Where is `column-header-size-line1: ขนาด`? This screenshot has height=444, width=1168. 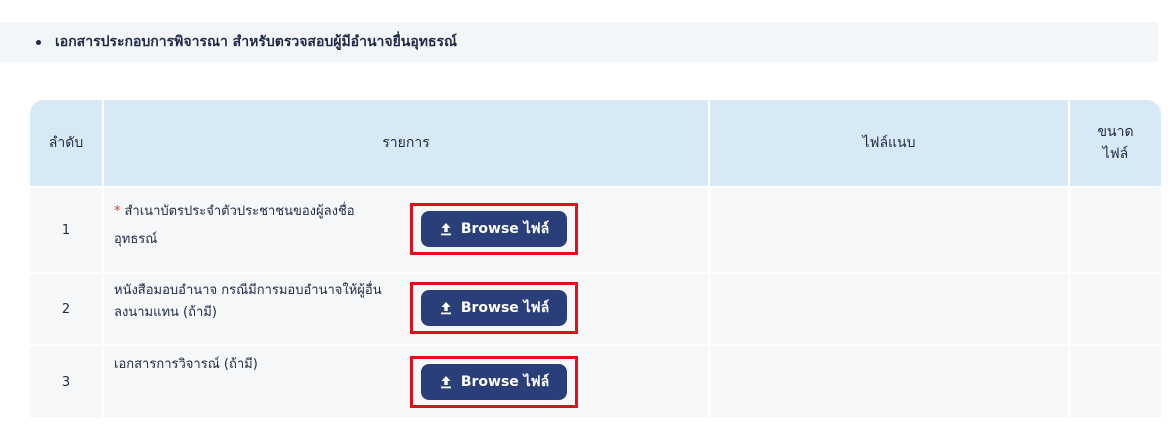 column-header-size-line1: ขนาด is located at coordinates (1115, 132).